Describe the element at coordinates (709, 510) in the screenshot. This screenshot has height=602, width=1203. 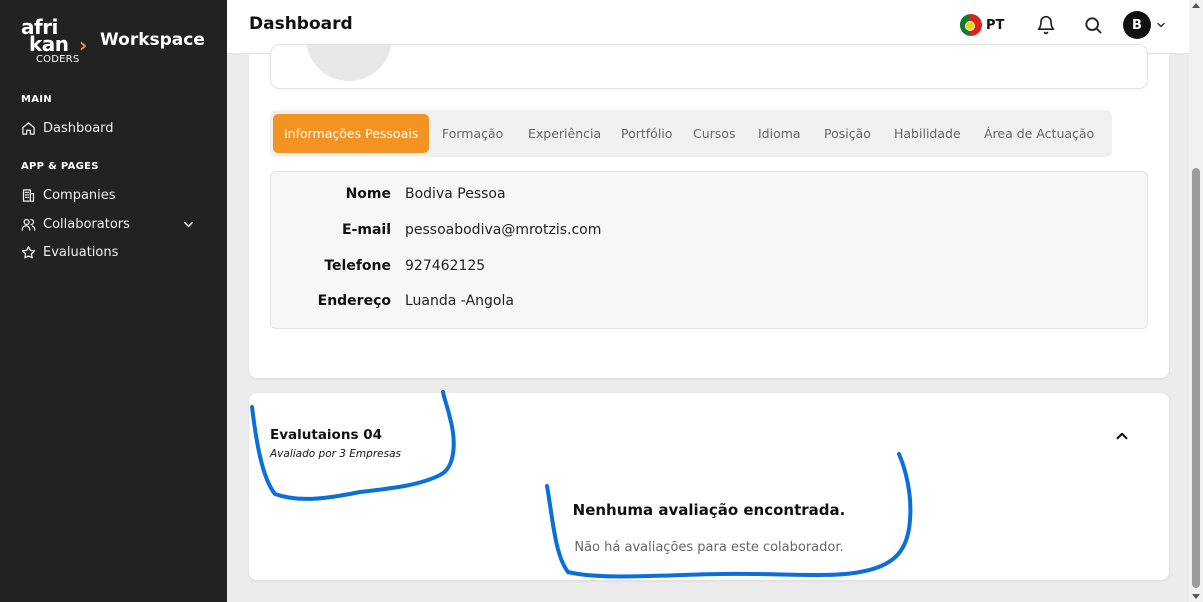
I see `empty-state-title: Nenhuma avaliação encontrada.` at that location.